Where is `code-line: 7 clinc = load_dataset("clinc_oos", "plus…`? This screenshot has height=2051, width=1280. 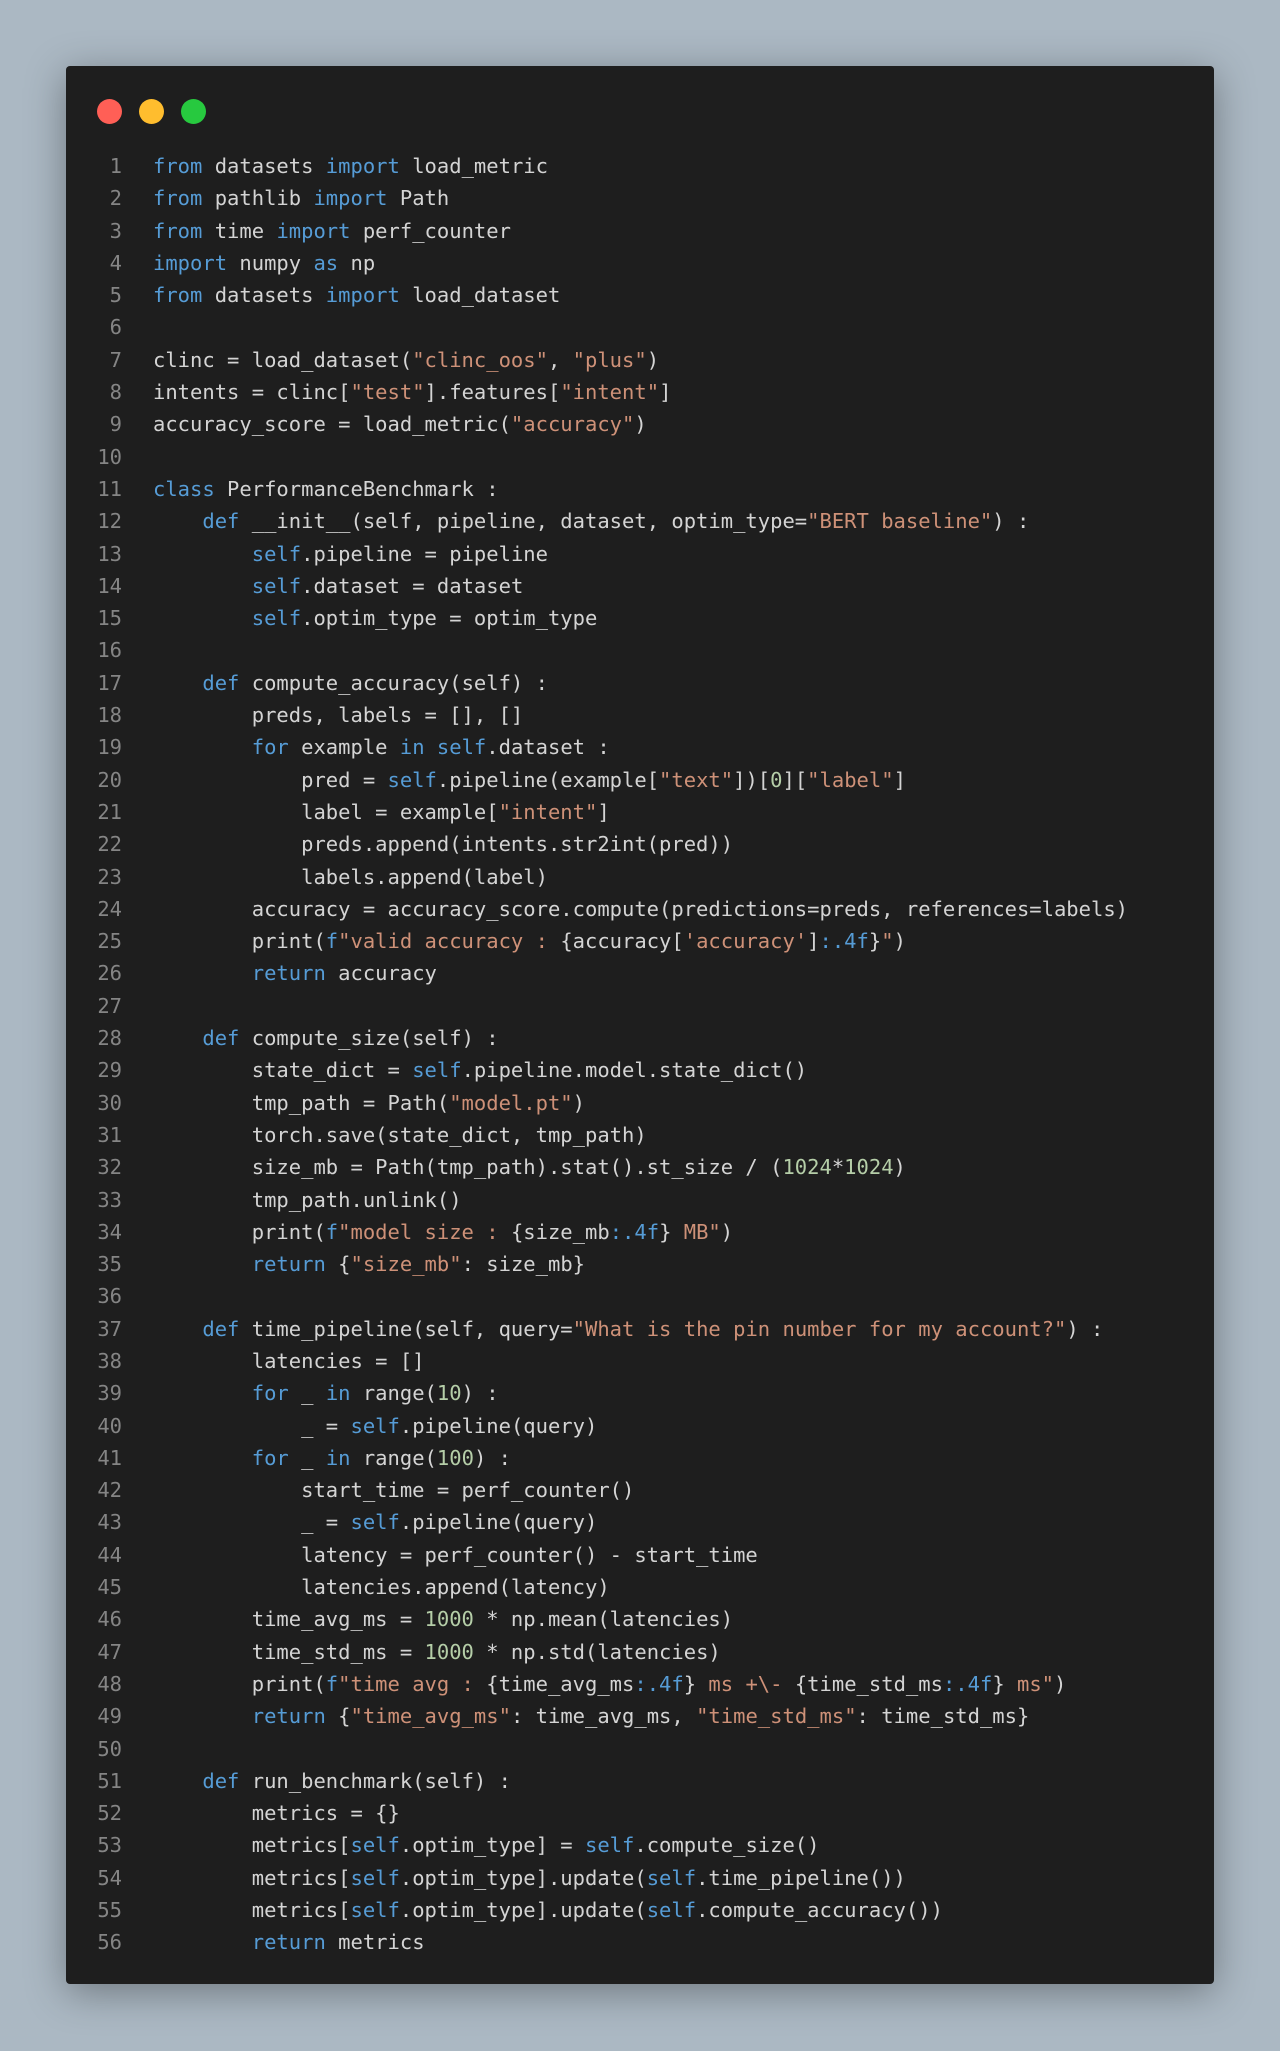
code-line: 7 clinc = load_dataset("clinc_oos", "plus… is located at coordinates (640, 360).